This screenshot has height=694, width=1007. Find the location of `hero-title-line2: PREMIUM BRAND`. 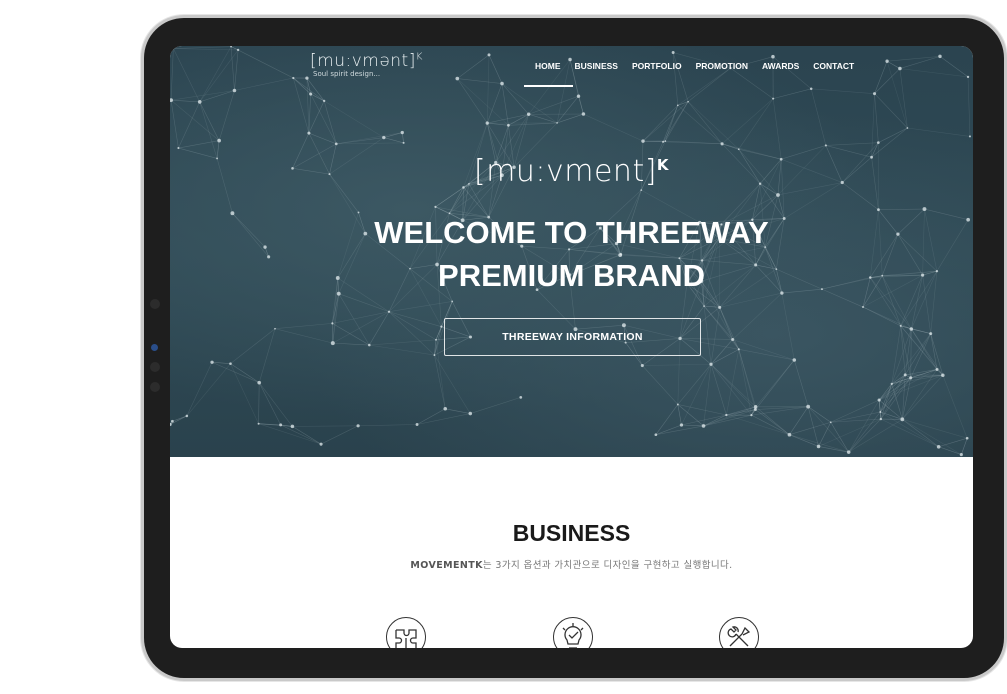

hero-title-line2: PREMIUM BRAND is located at coordinates (571, 275).